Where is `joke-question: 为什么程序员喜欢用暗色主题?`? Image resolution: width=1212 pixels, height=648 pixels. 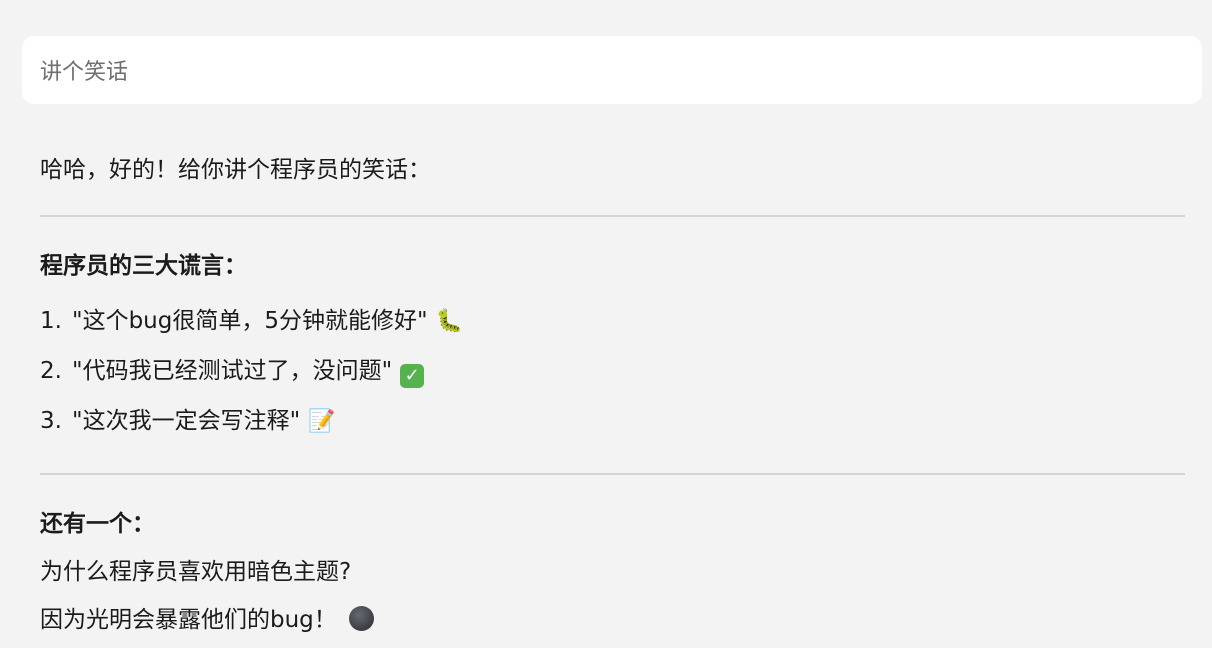
joke-question: 为什么程序员喜欢用暗色主题? is located at coordinates (196, 572).